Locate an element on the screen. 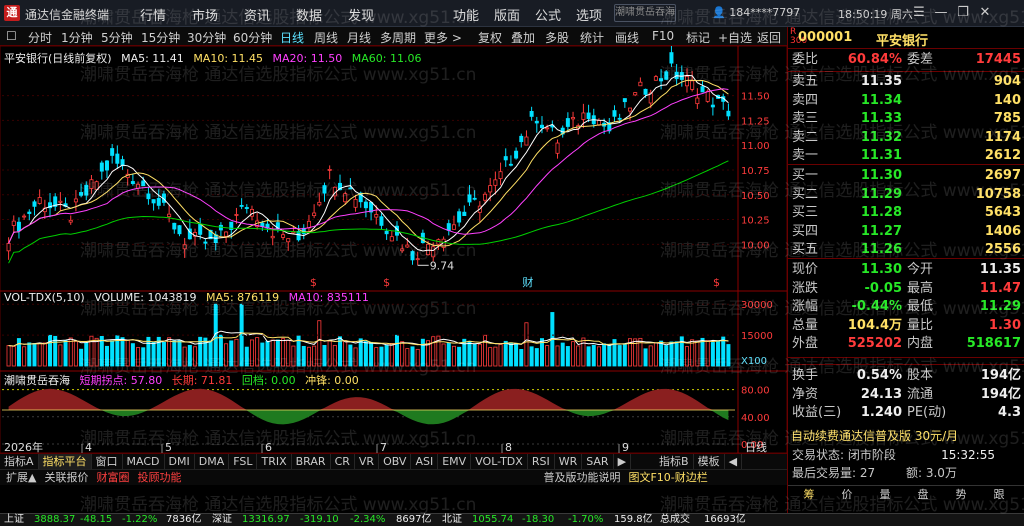 This screenshot has width=1024, height=526. period-more: 更多 > is located at coordinates (443, 37).